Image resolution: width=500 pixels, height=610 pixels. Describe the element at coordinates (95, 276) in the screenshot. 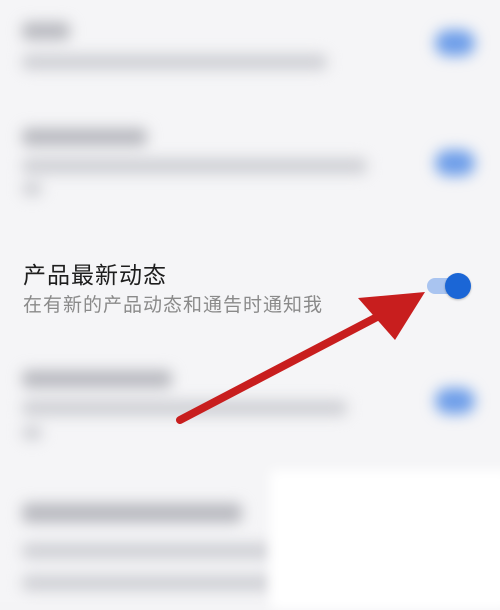

I see `setting-title: 产品最新动态` at that location.